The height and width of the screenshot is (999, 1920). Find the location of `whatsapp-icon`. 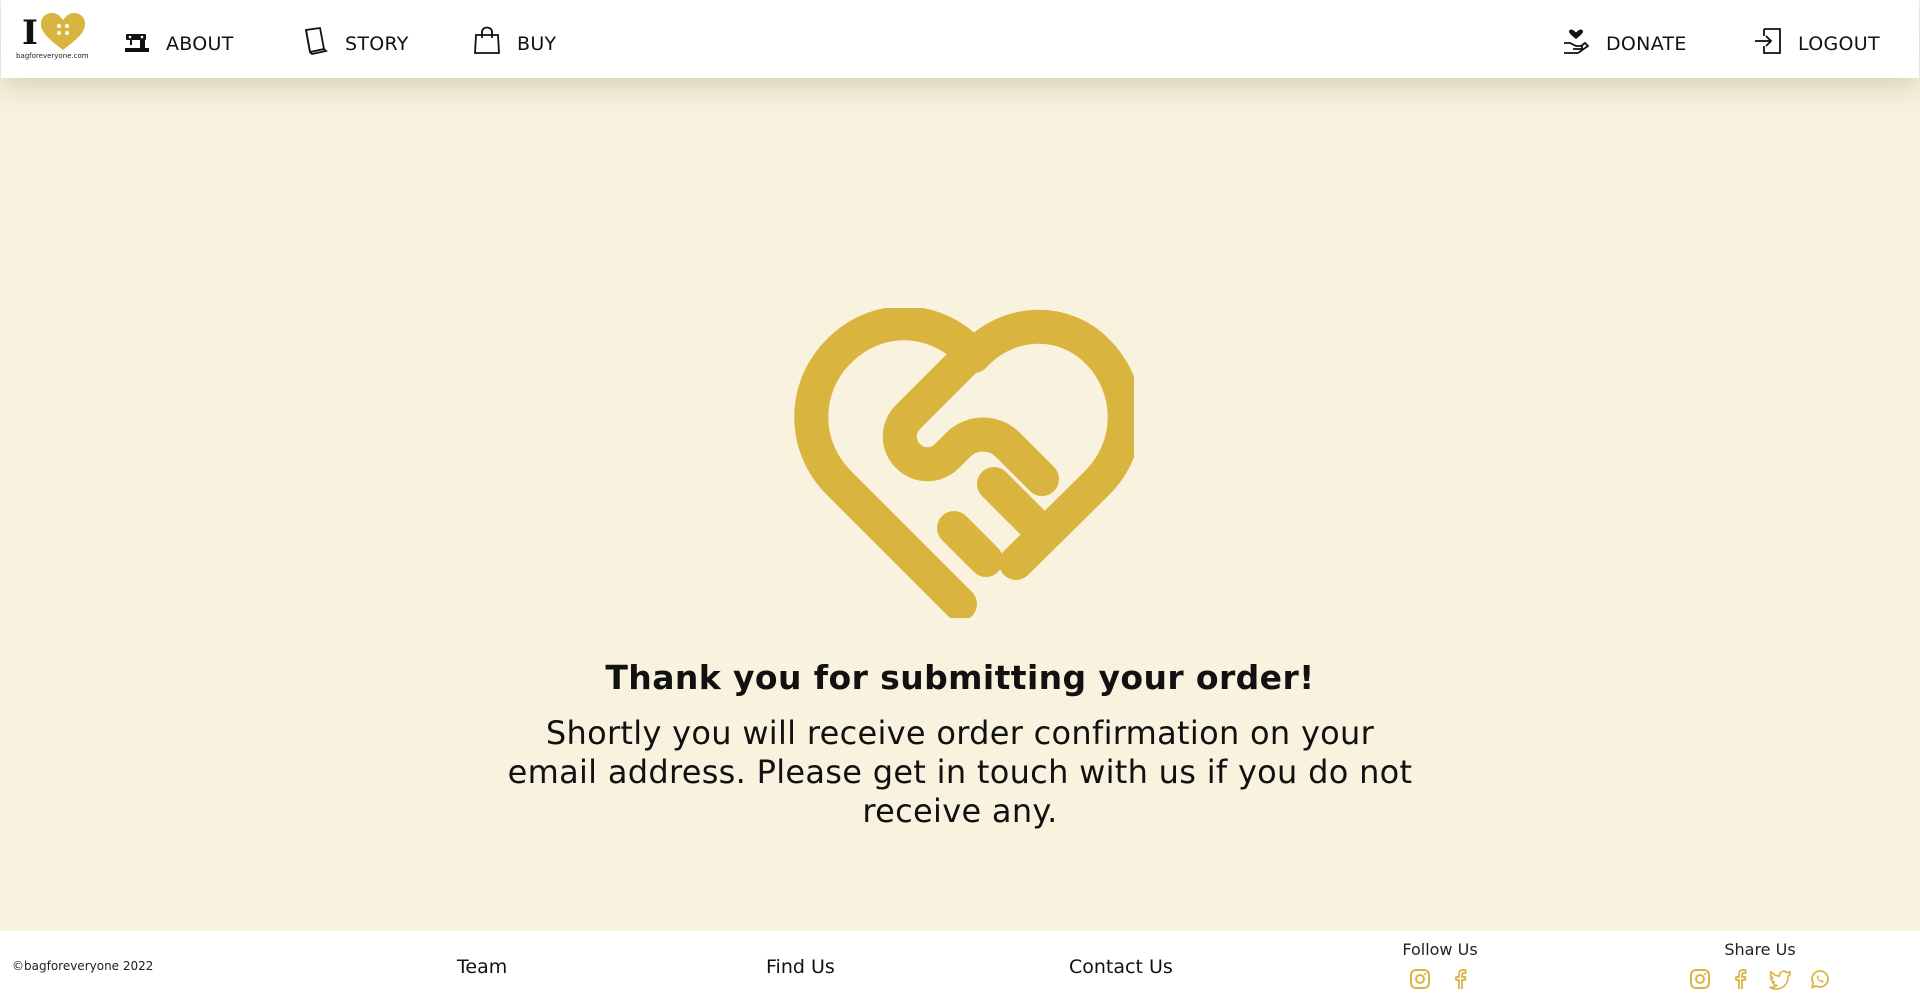

whatsapp-icon is located at coordinates (1820, 979).